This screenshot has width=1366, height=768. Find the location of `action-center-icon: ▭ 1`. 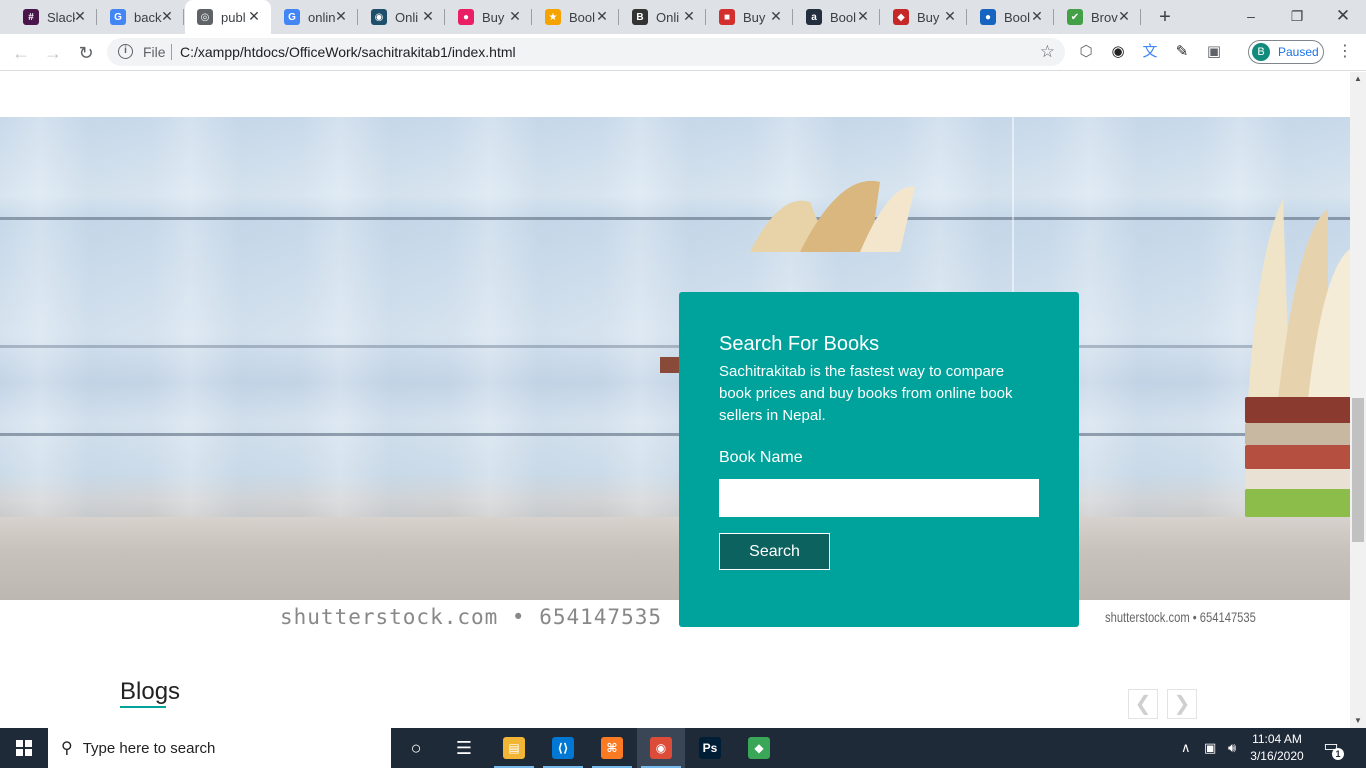

action-center-icon: ▭ 1 is located at coordinates (1331, 748).